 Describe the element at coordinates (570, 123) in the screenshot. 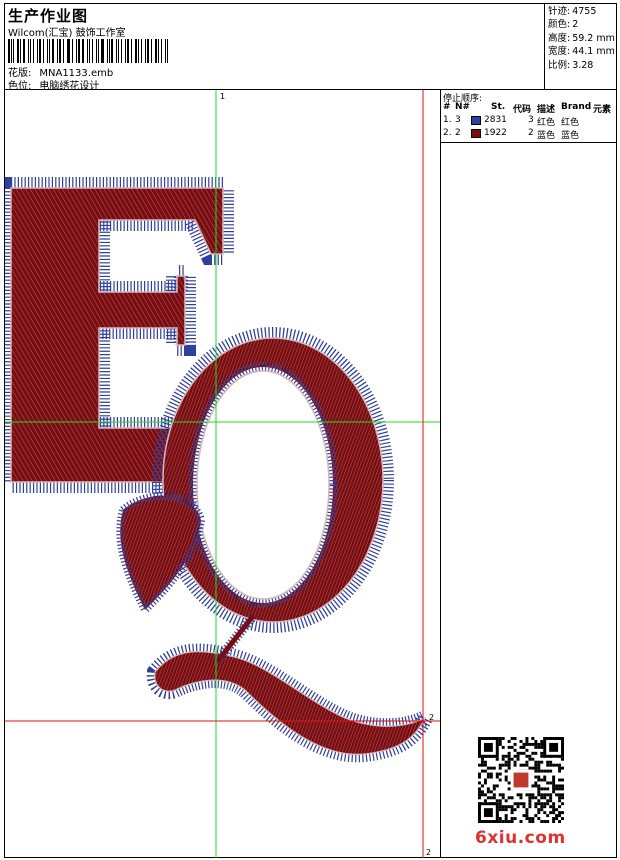

I see `row-brand: 红色` at that location.